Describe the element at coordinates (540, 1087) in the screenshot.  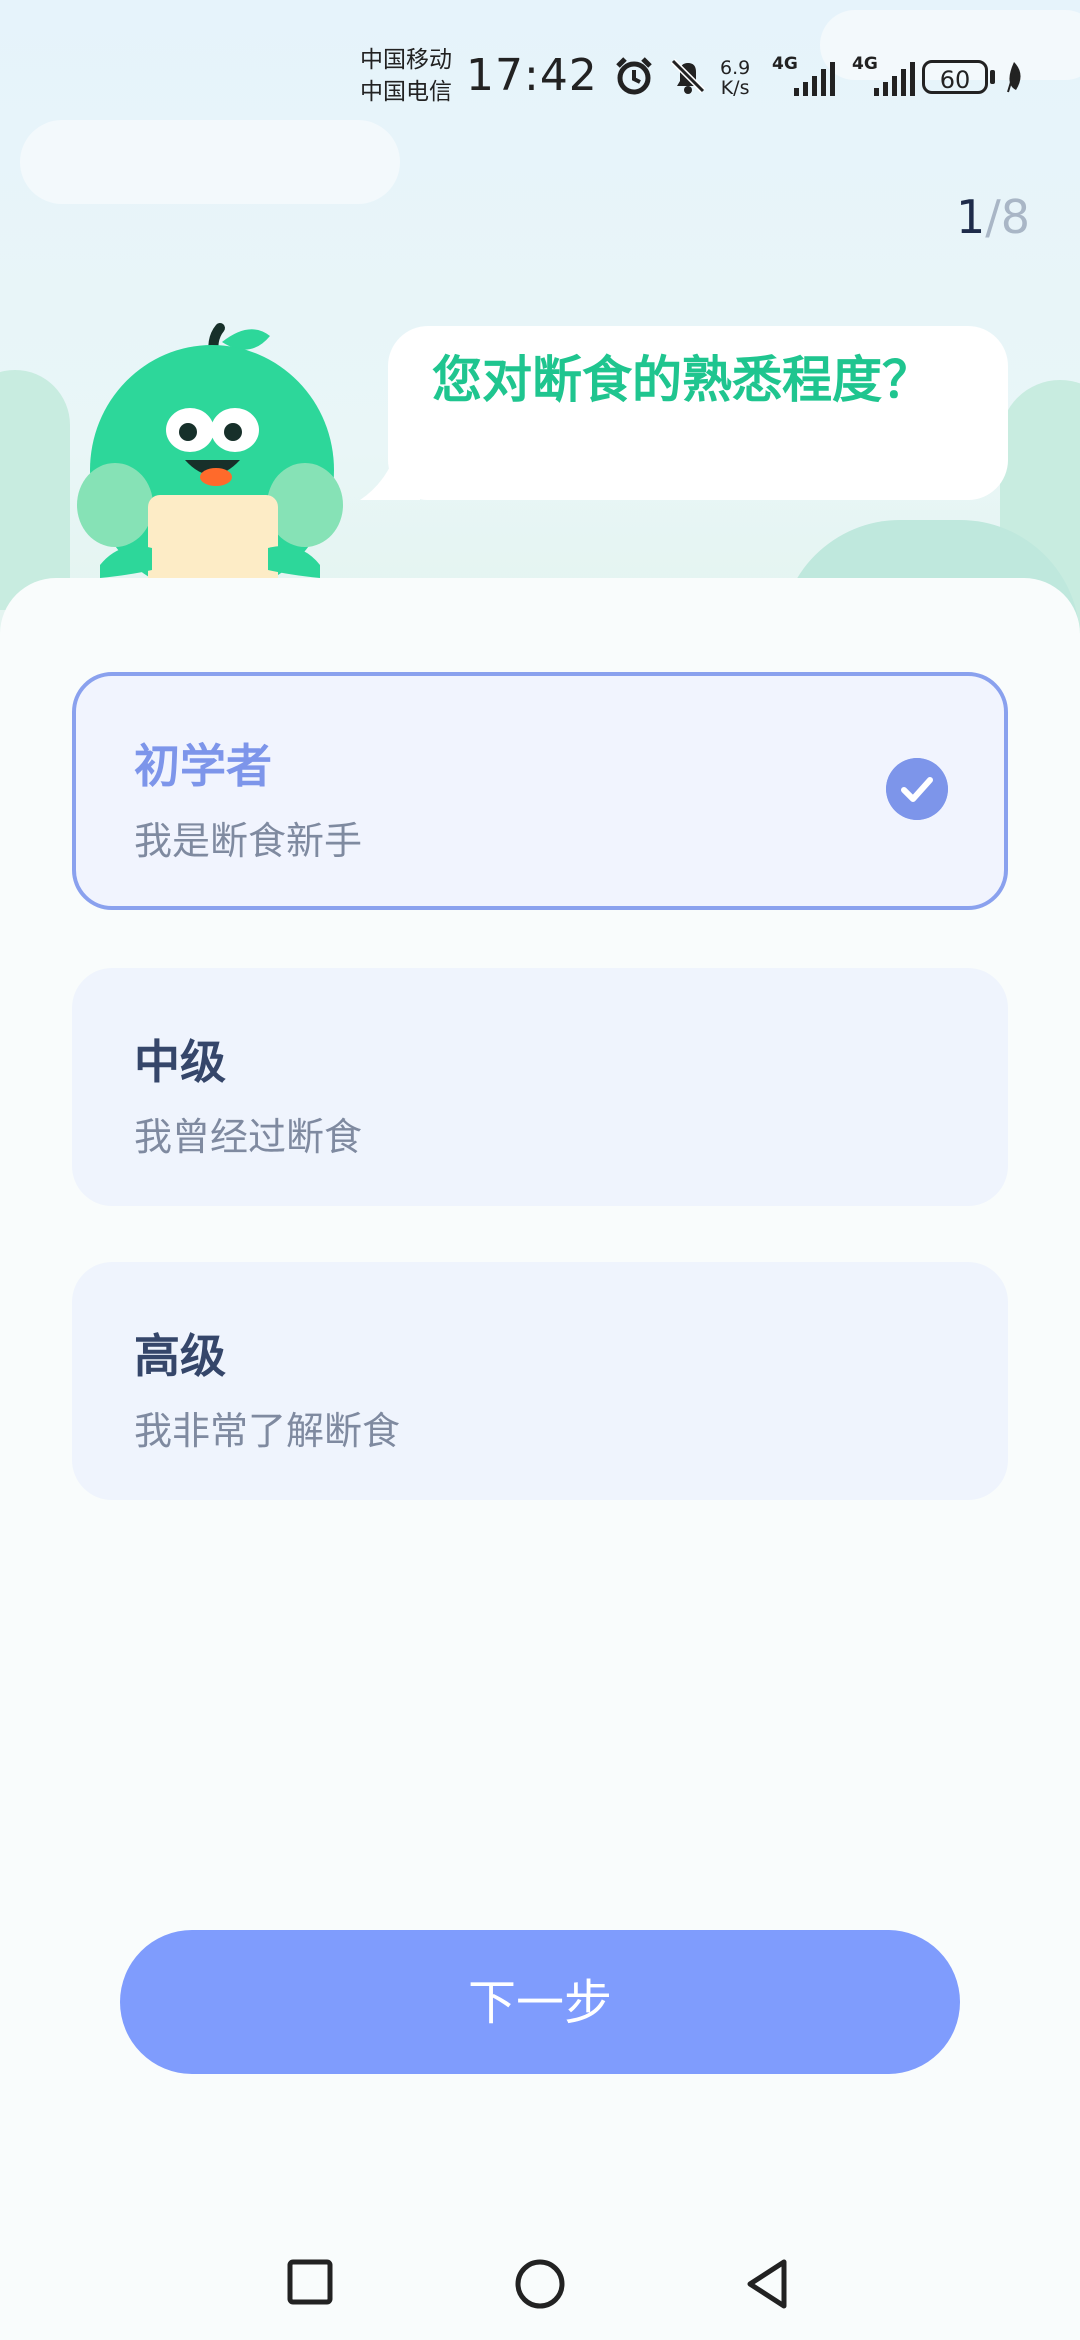
I see `option-intermediate: 中级 我曾经过断食` at that location.